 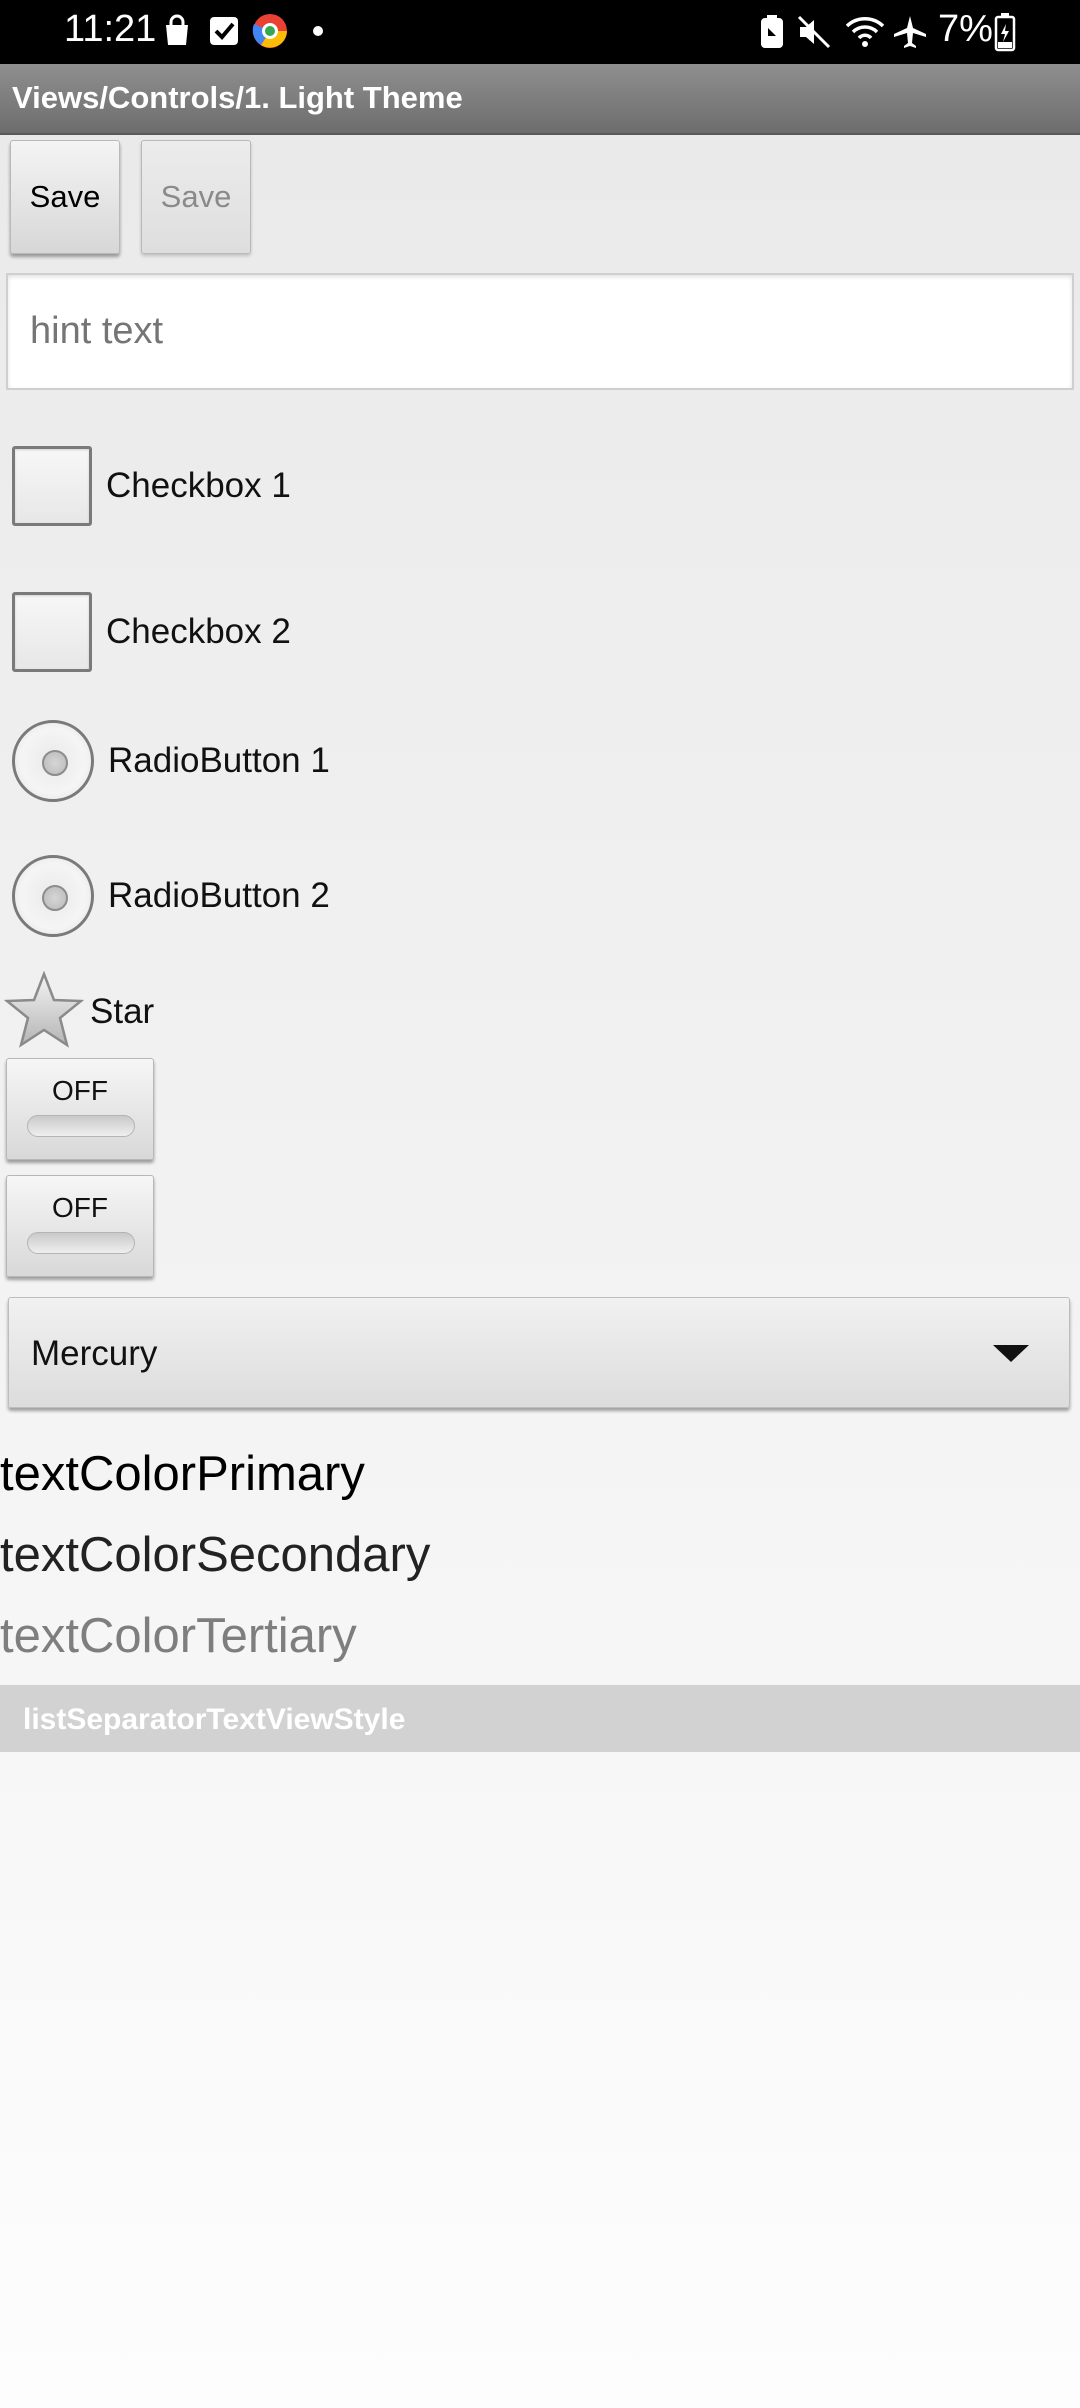 I want to click on checkbox-label: Checkbox 1, so click(x=198, y=485).